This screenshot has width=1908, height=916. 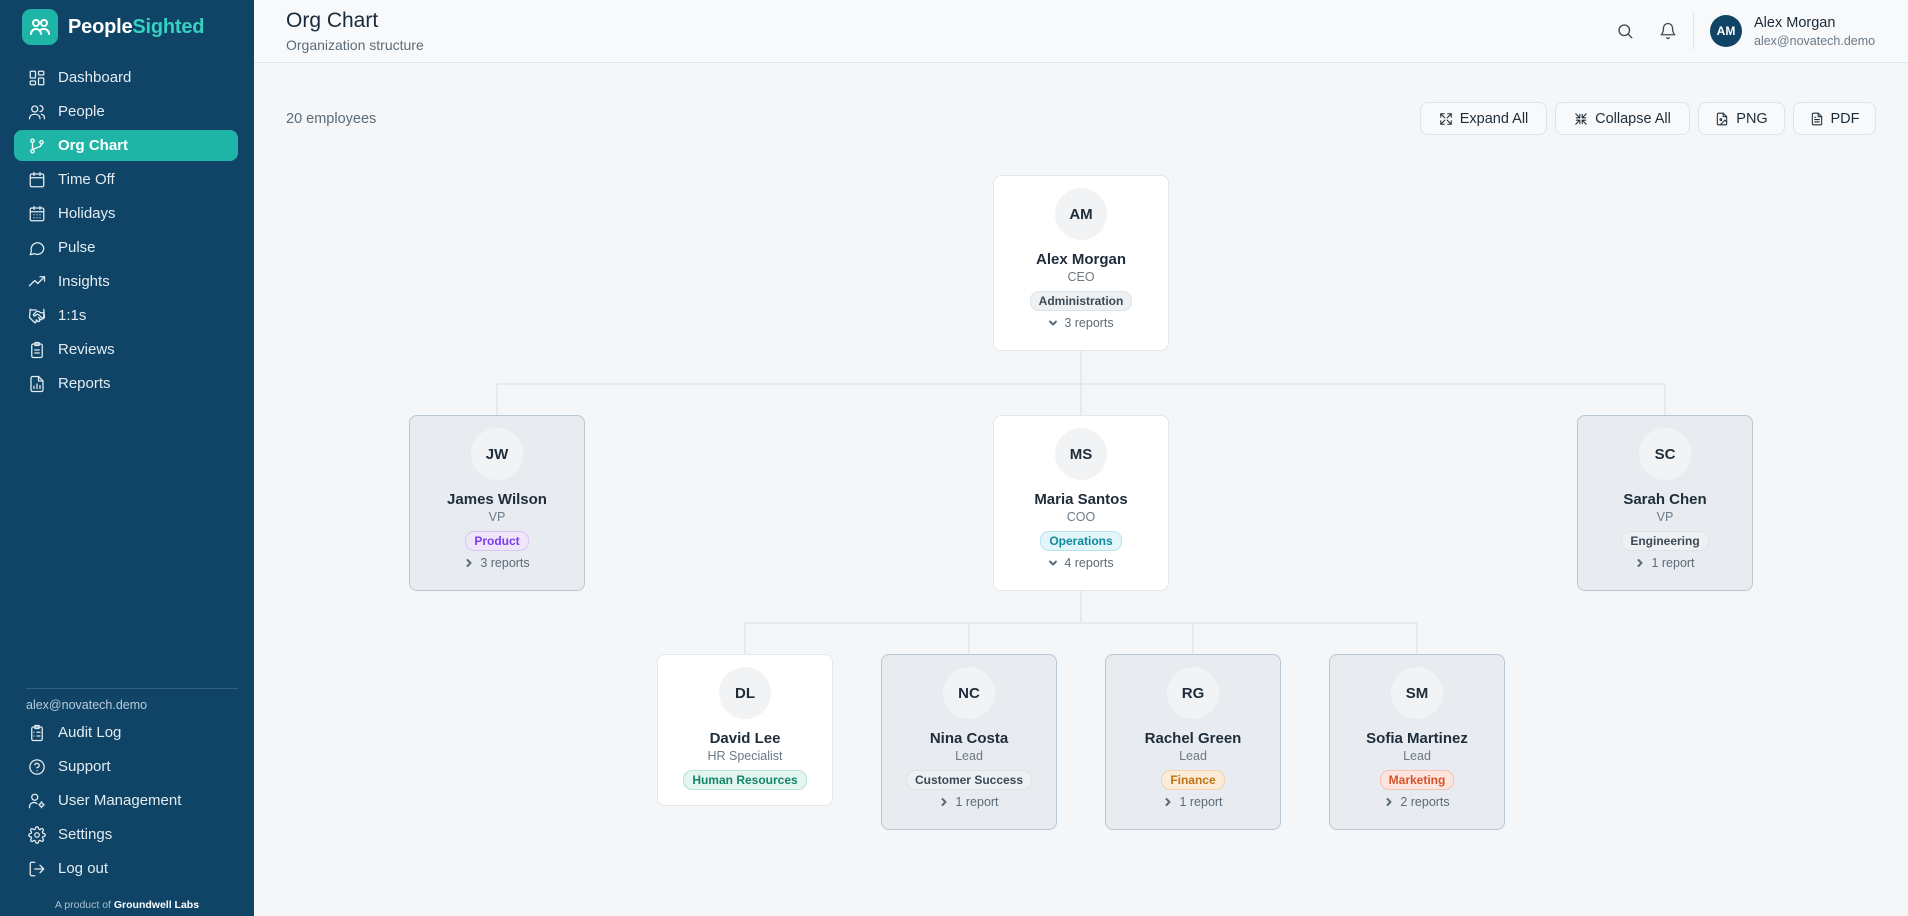 What do you see at coordinates (497, 541) in the screenshot?
I see `department-badge: Product` at bounding box center [497, 541].